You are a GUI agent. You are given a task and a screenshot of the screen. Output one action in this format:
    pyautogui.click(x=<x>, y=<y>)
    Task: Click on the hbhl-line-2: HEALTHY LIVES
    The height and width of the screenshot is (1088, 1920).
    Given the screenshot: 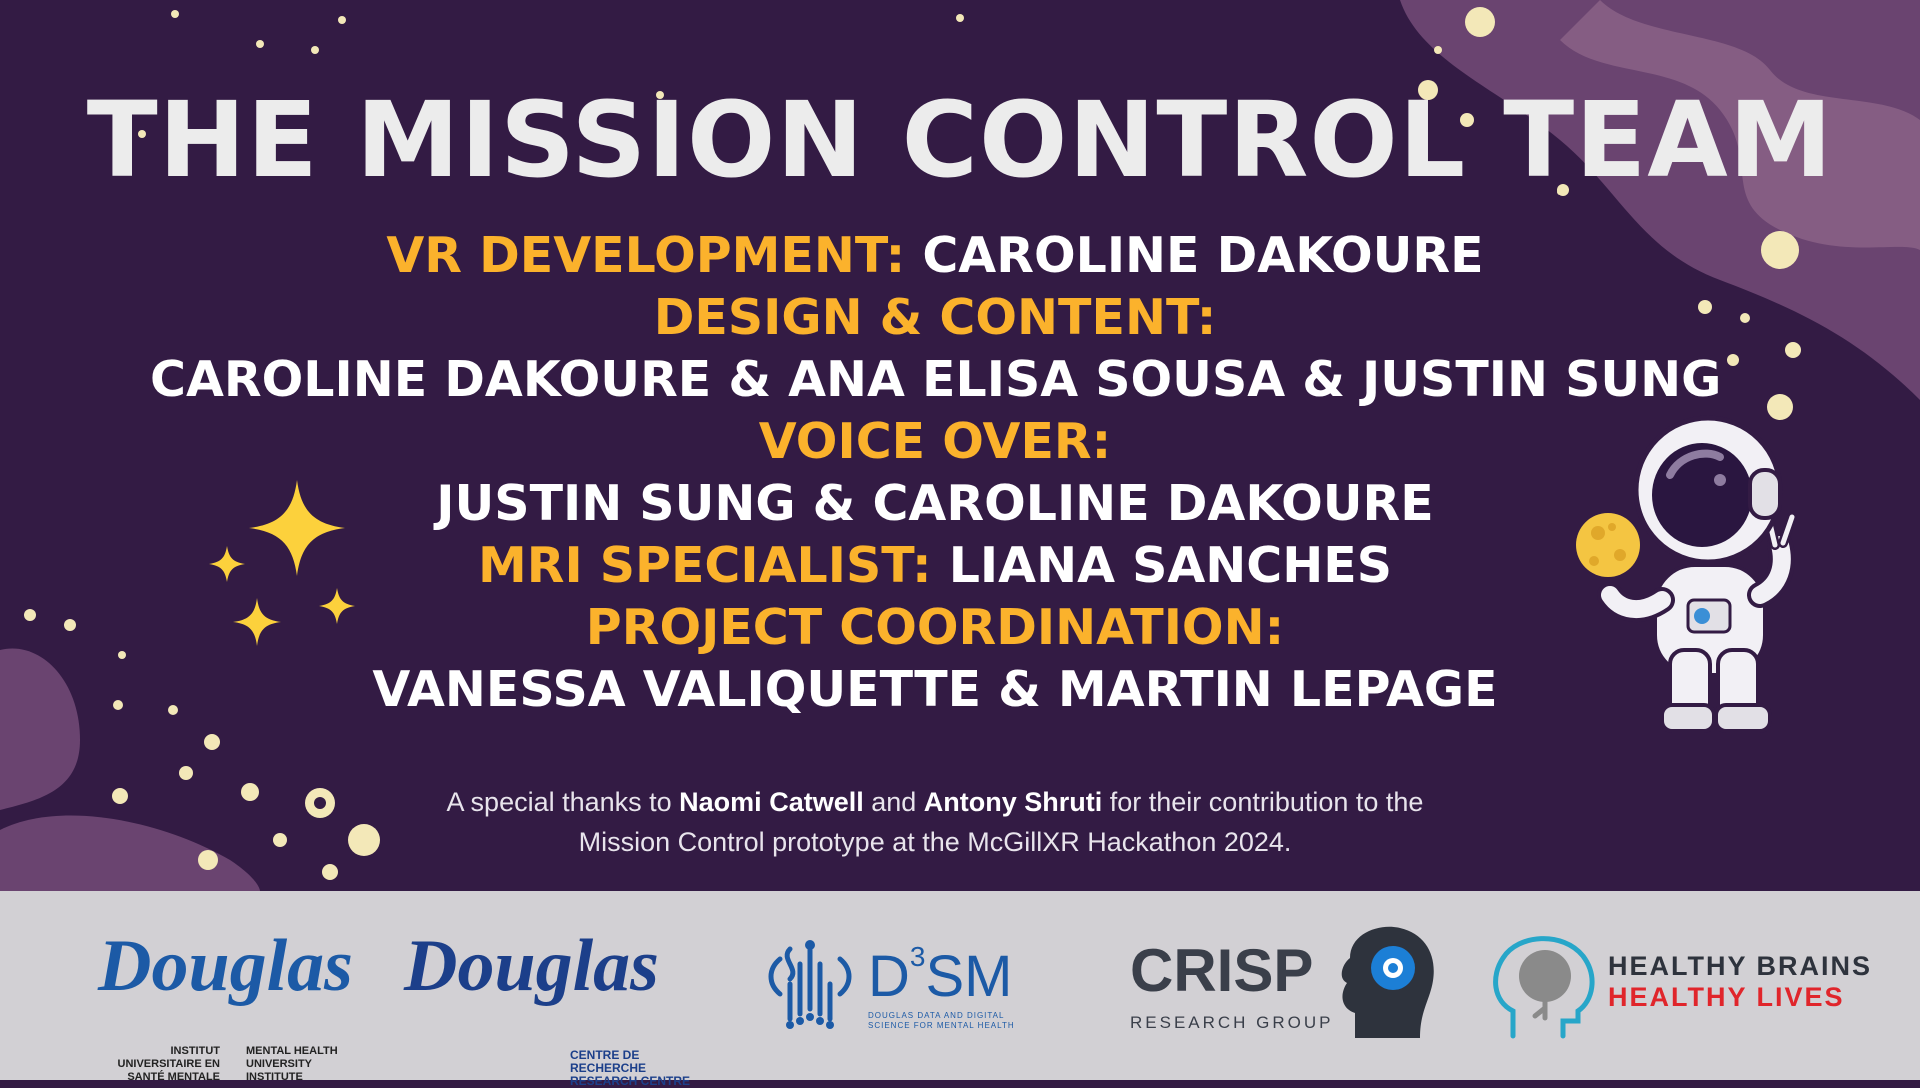 What is the action you would take?
    pyautogui.click(x=1726, y=997)
    